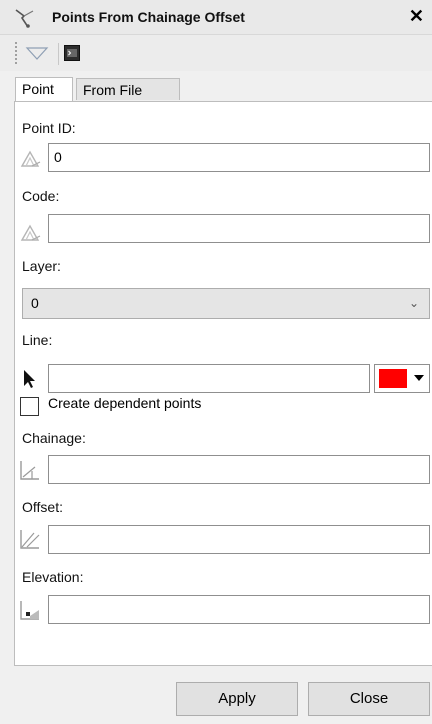  Describe the element at coordinates (37, 53) in the screenshot. I see `triangle-dropdown-icon` at that location.